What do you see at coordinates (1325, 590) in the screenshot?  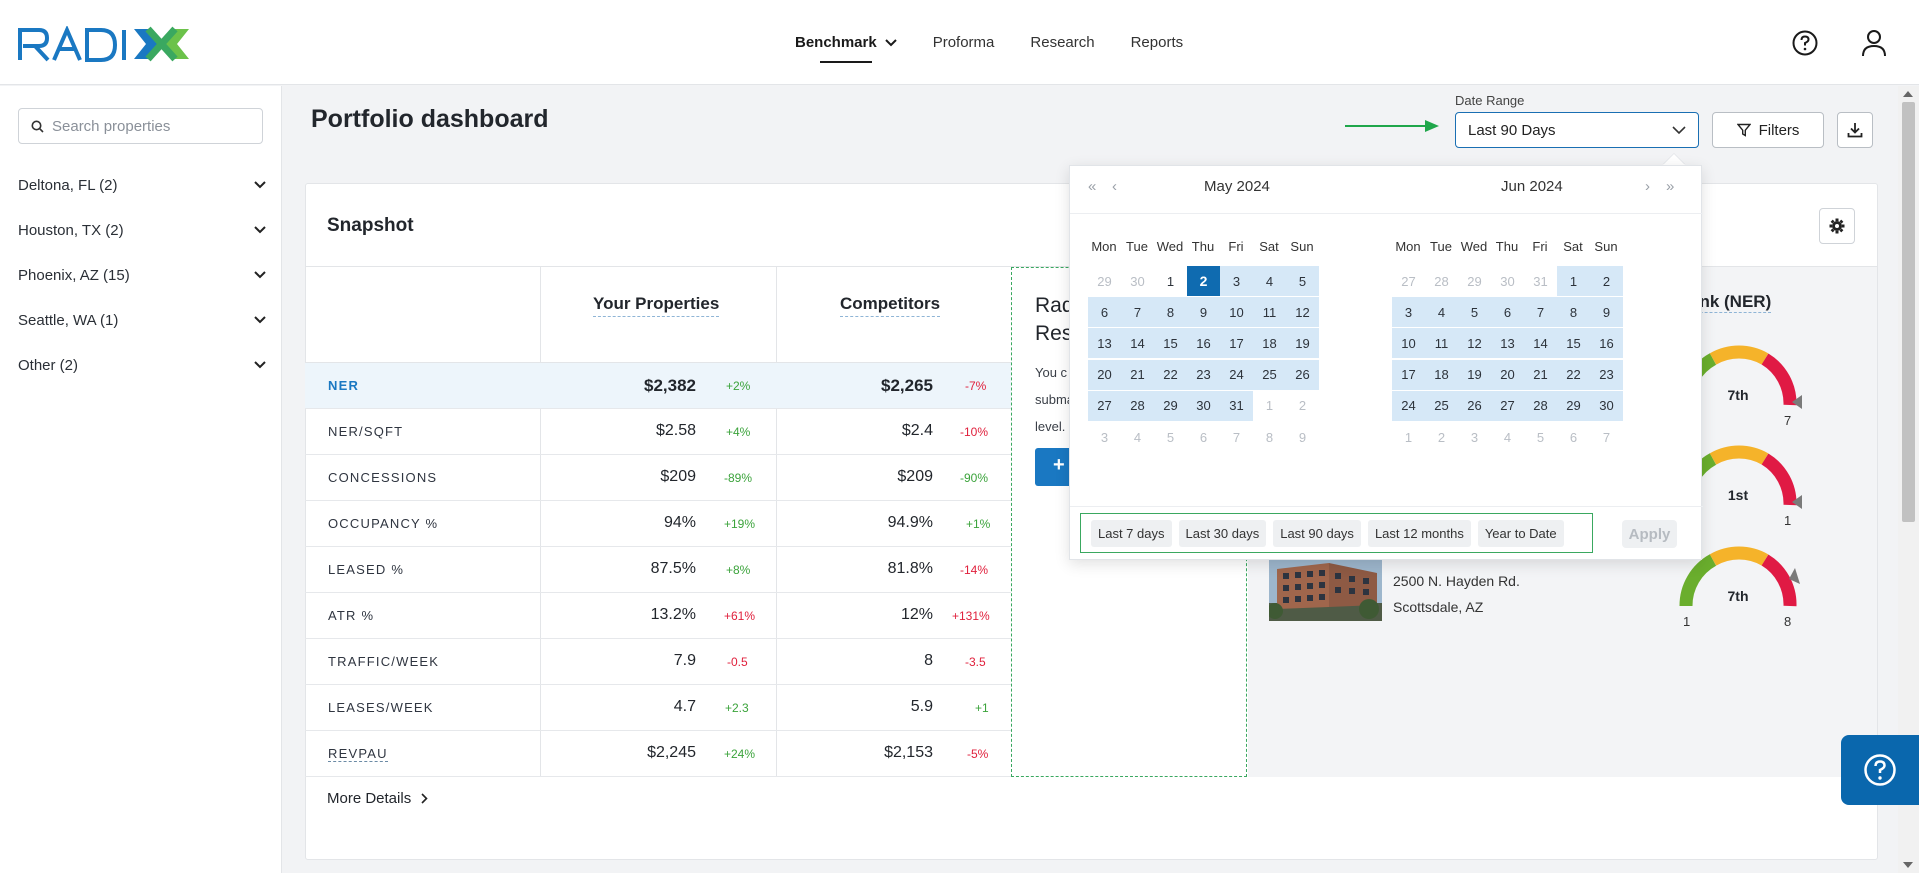 I see `property-thumbnail` at bounding box center [1325, 590].